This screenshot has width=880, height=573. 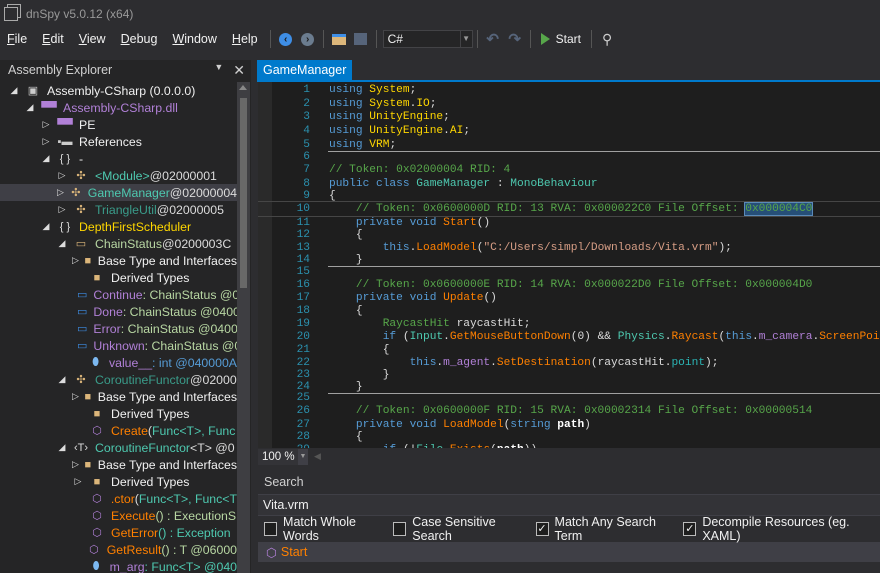 What do you see at coordinates (118, 90) in the screenshot?
I see `tree-item: ◢ ▣ Assembly-CSharp (0.0.0.0)` at bounding box center [118, 90].